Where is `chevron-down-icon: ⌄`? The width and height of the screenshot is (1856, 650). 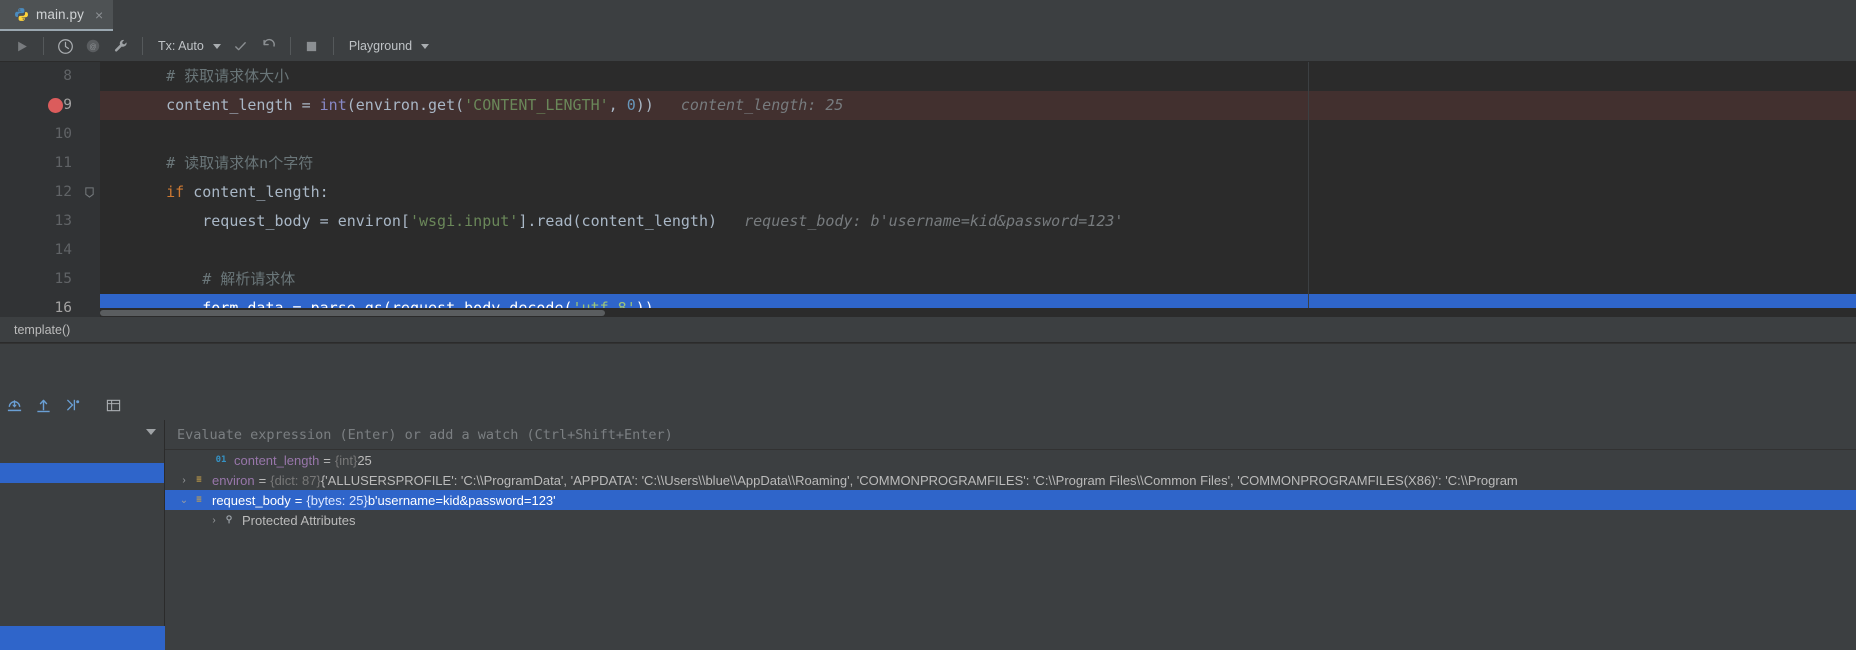
chevron-down-icon: ⌄ is located at coordinates (184, 500).